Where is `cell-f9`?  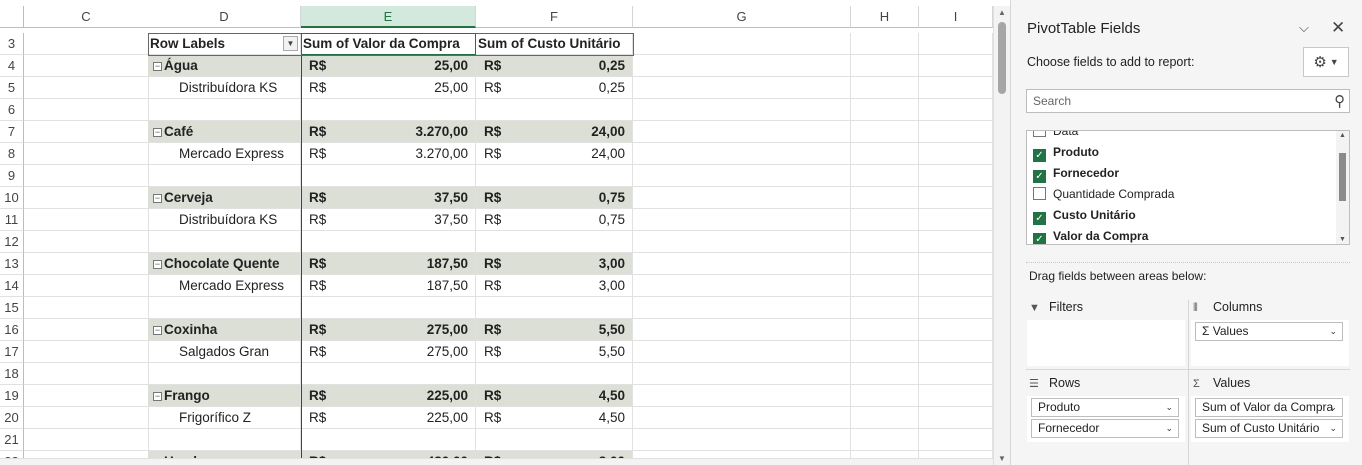
cell-f9 is located at coordinates (554, 176).